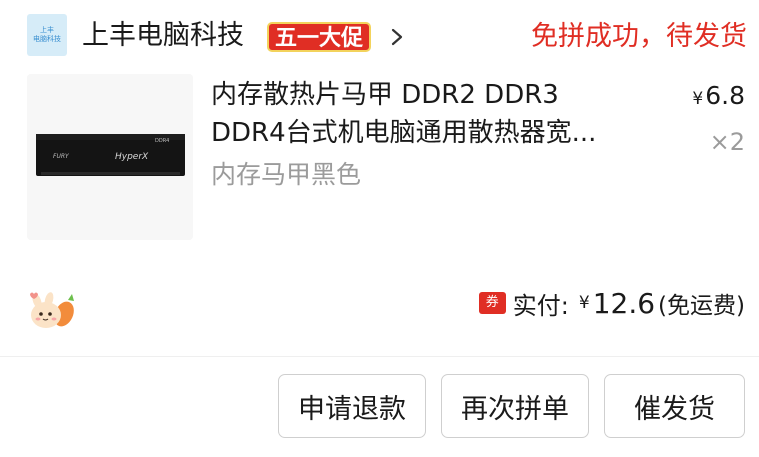  Describe the element at coordinates (701, 306) in the screenshot. I see `shipping-note: (免运费)` at that location.